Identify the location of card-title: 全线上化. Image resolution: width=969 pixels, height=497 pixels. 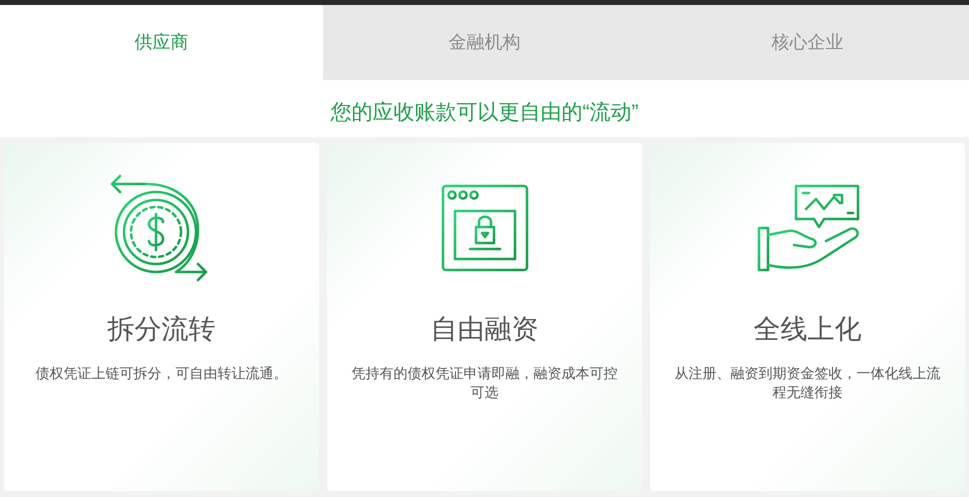
(808, 329).